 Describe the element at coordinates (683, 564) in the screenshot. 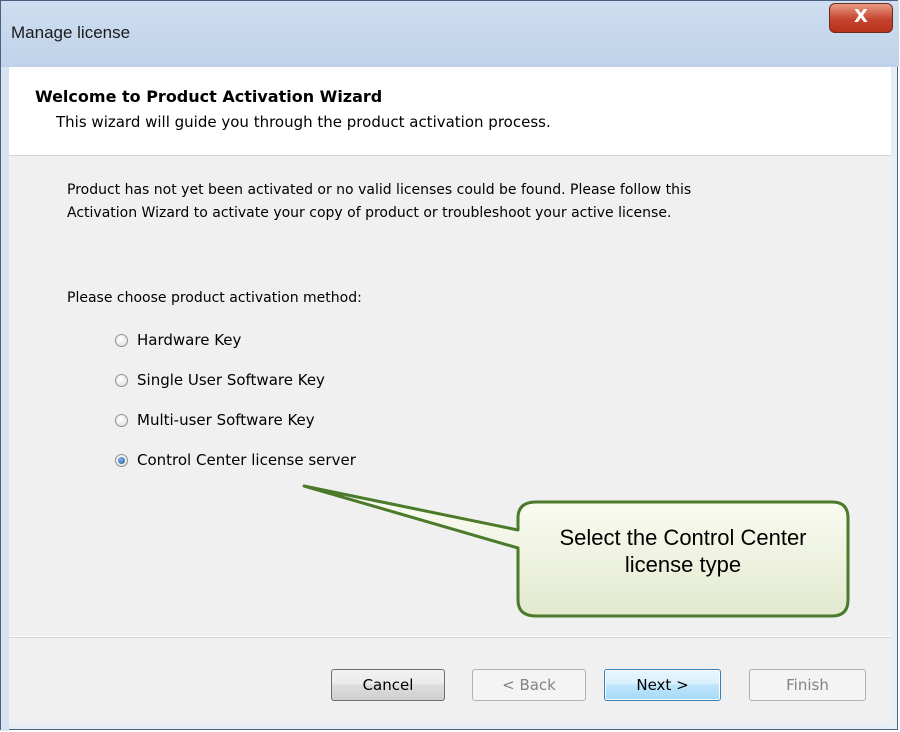

I see `callout-line-2: license type` at that location.